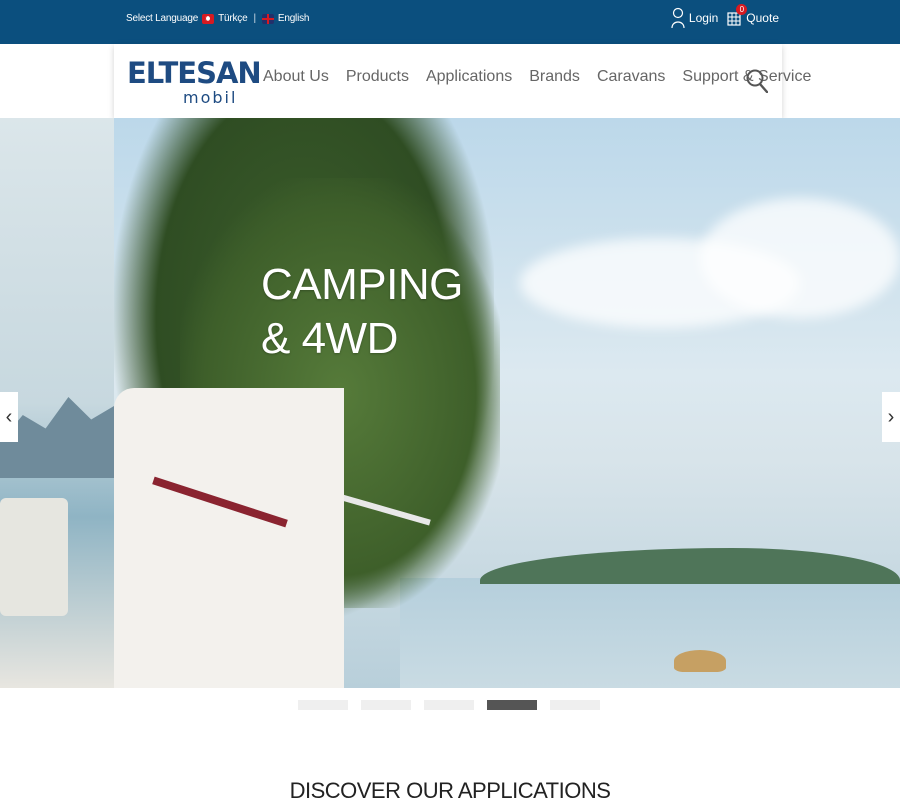 This screenshot has height=804, width=900. I want to click on lang-english-link: English, so click(294, 18).